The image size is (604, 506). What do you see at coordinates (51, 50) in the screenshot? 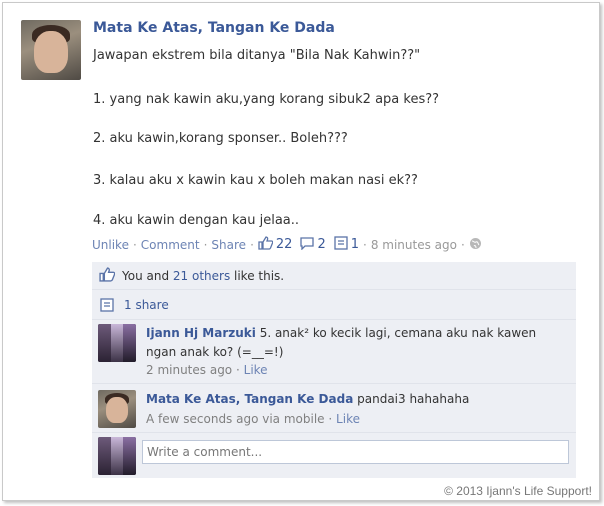
I see `post-author-avatar` at bounding box center [51, 50].